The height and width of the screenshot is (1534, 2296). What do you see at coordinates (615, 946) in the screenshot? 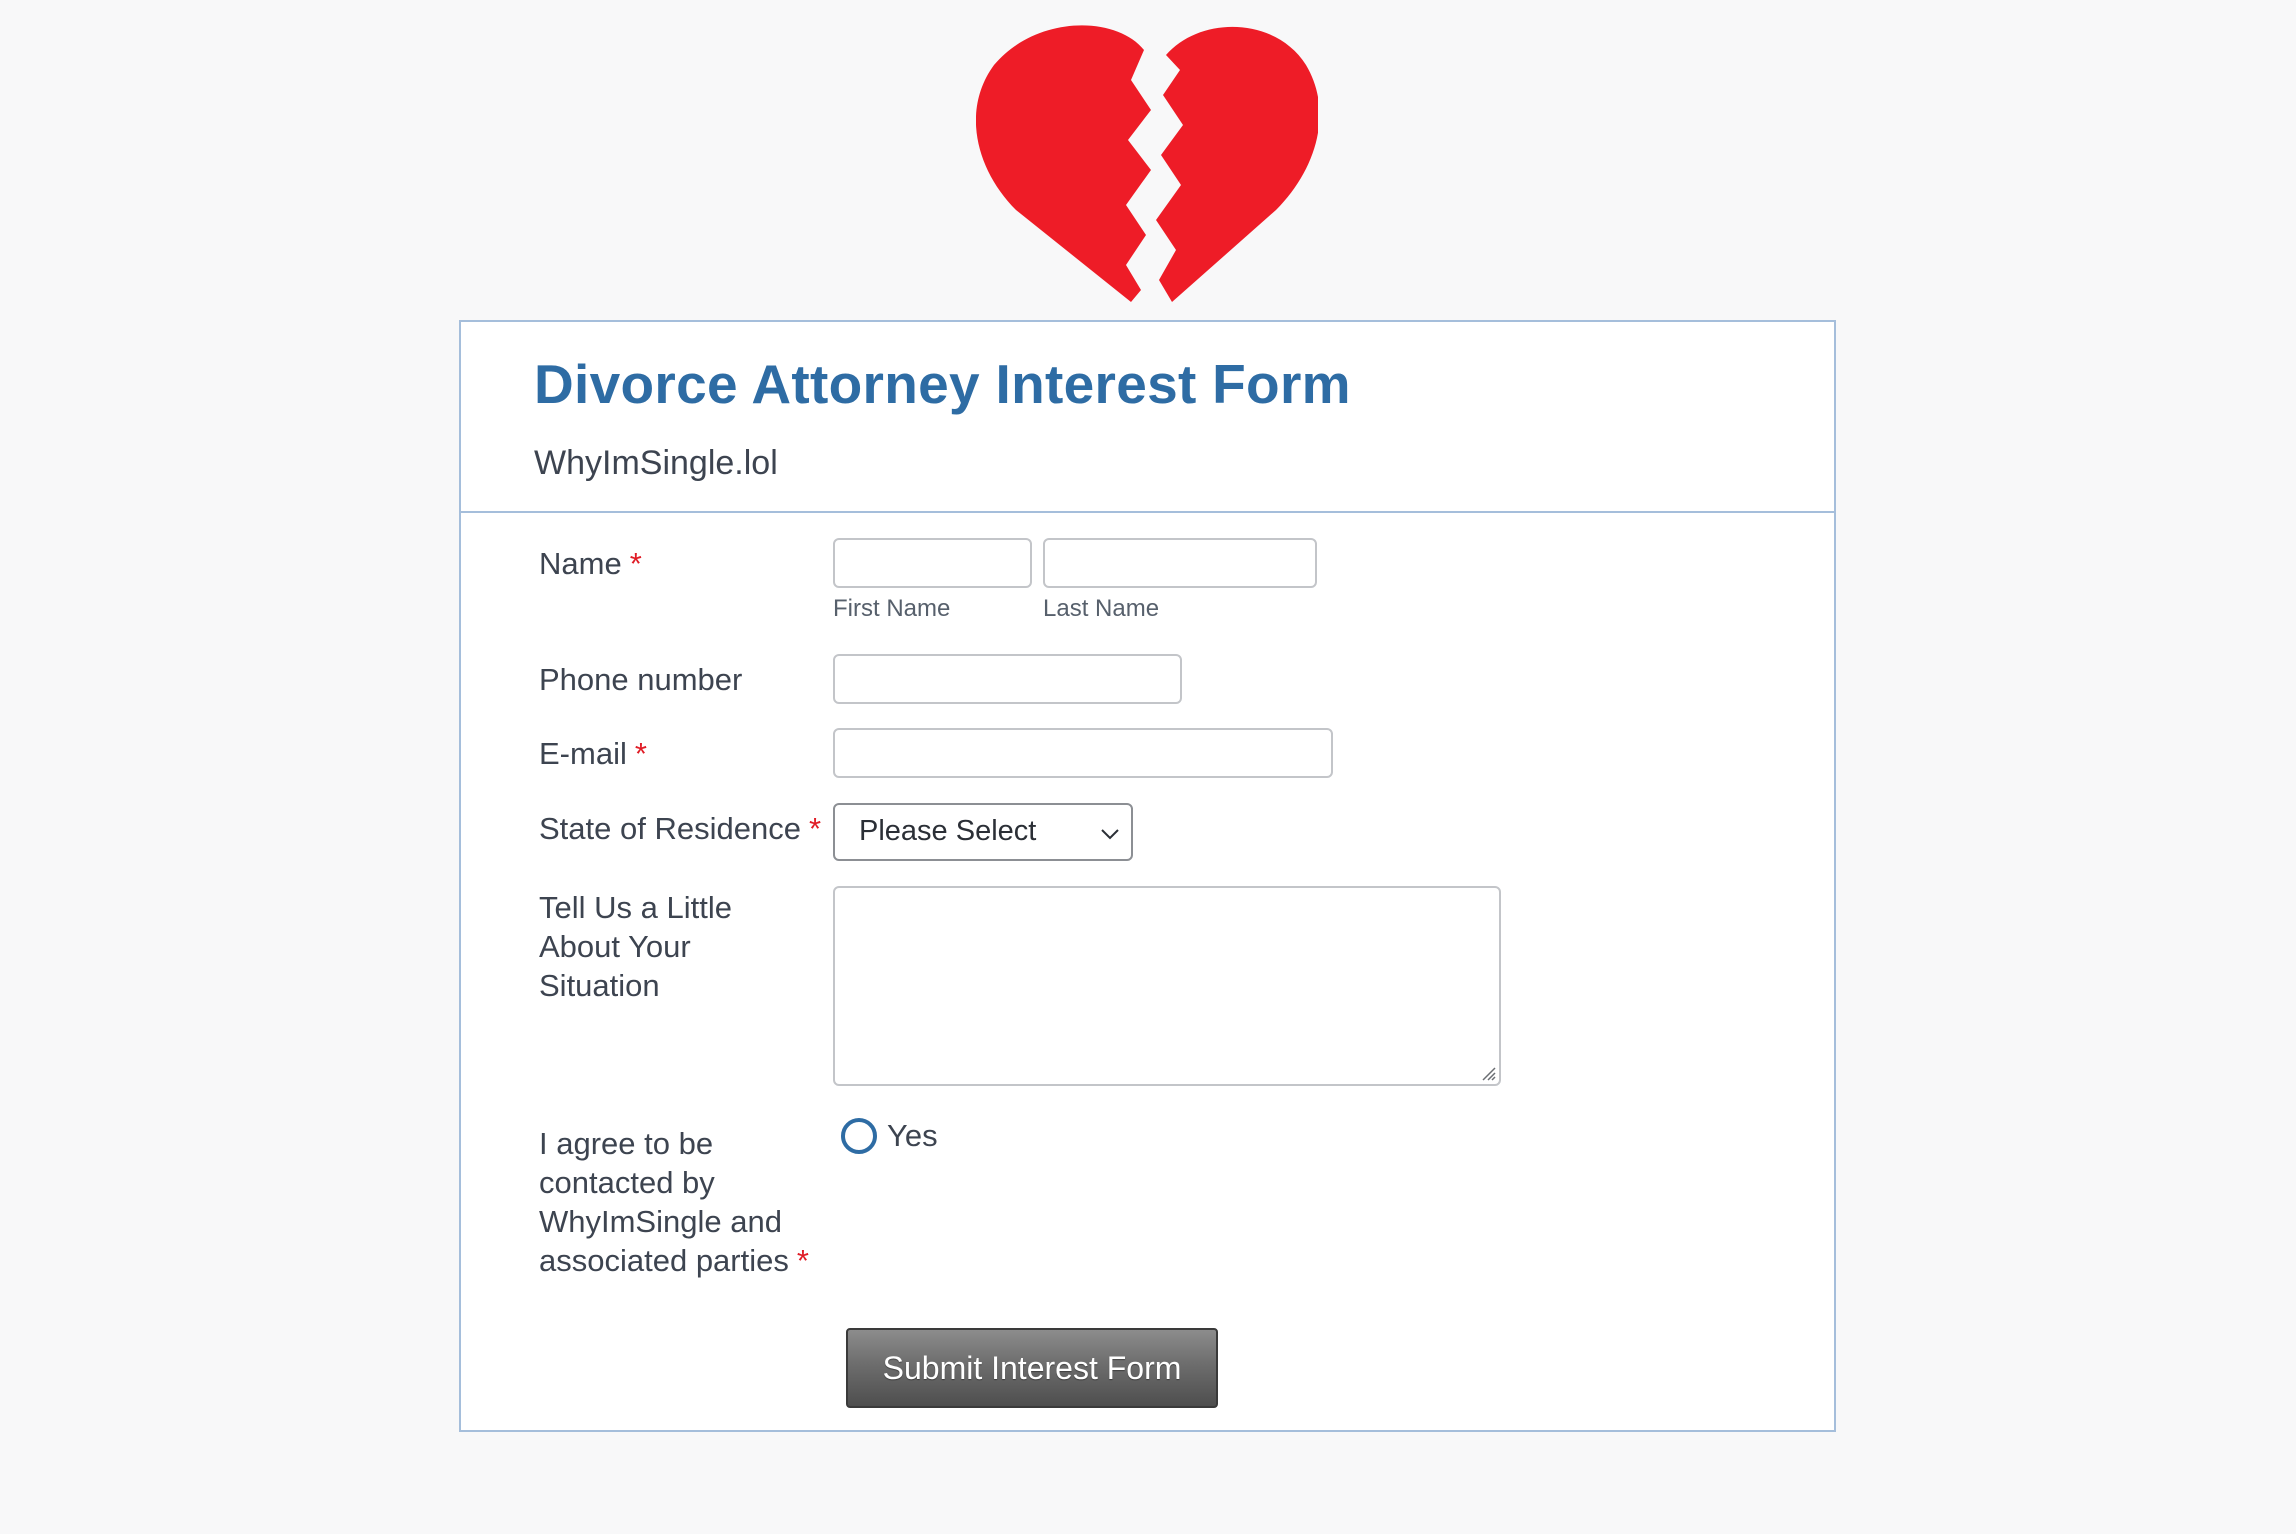
I see `situation-label-line: About Your` at bounding box center [615, 946].